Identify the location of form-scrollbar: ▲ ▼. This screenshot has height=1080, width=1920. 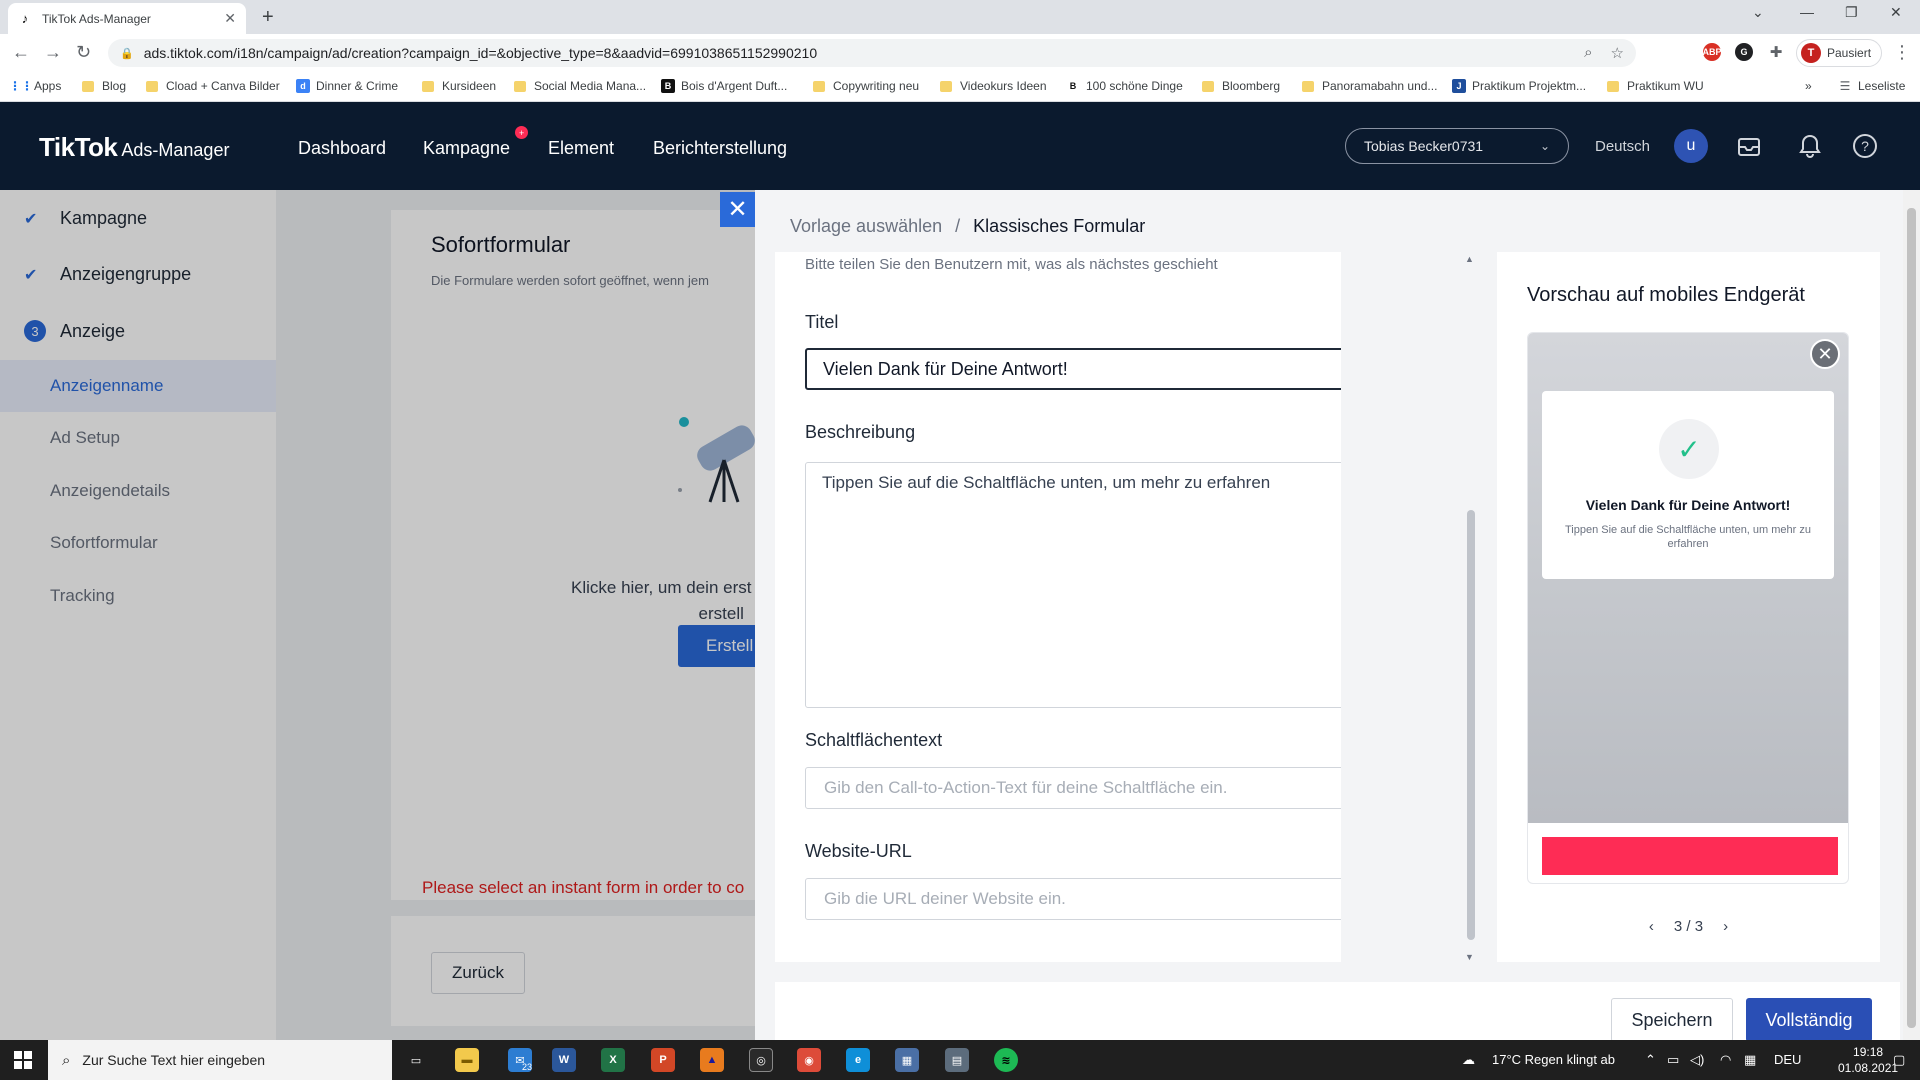
(1470, 608).